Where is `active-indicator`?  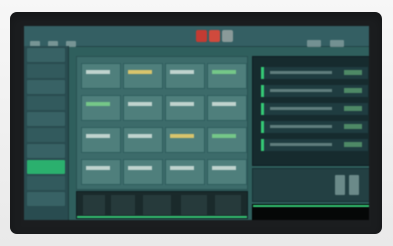
active-indicator is located at coordinates (162, 217).